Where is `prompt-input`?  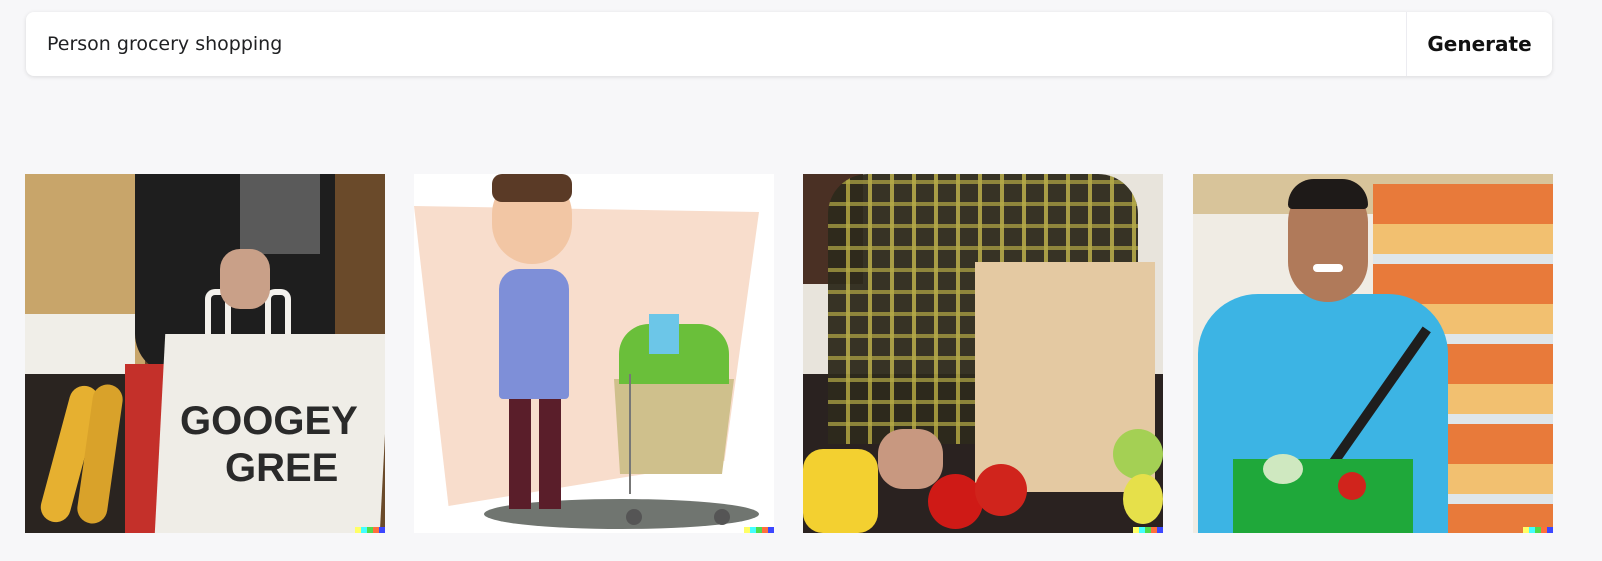
prompt-input is located at coordinates (716, 44).